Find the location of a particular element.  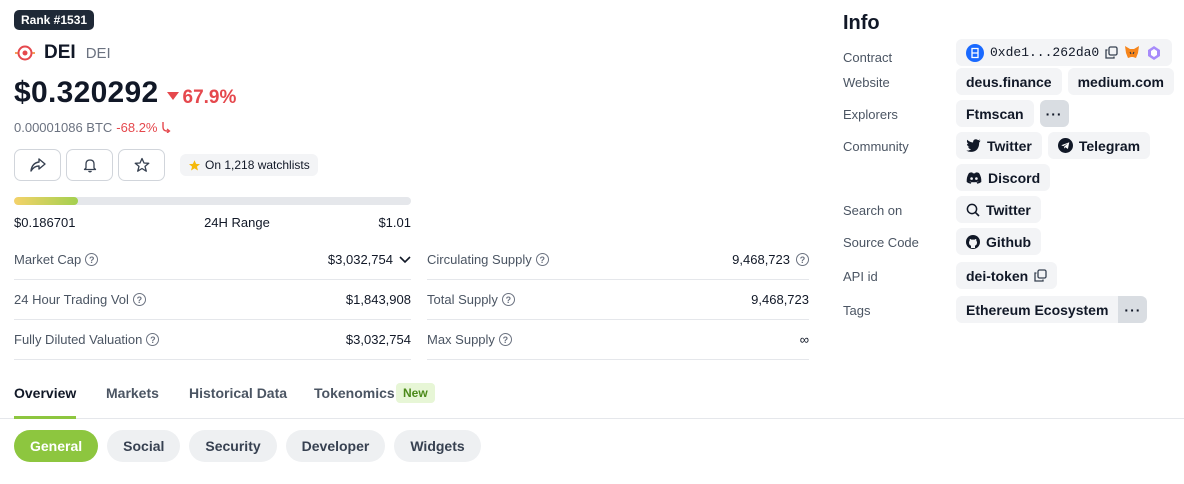

chip-label: Github is located at coordinates (1009, 241).